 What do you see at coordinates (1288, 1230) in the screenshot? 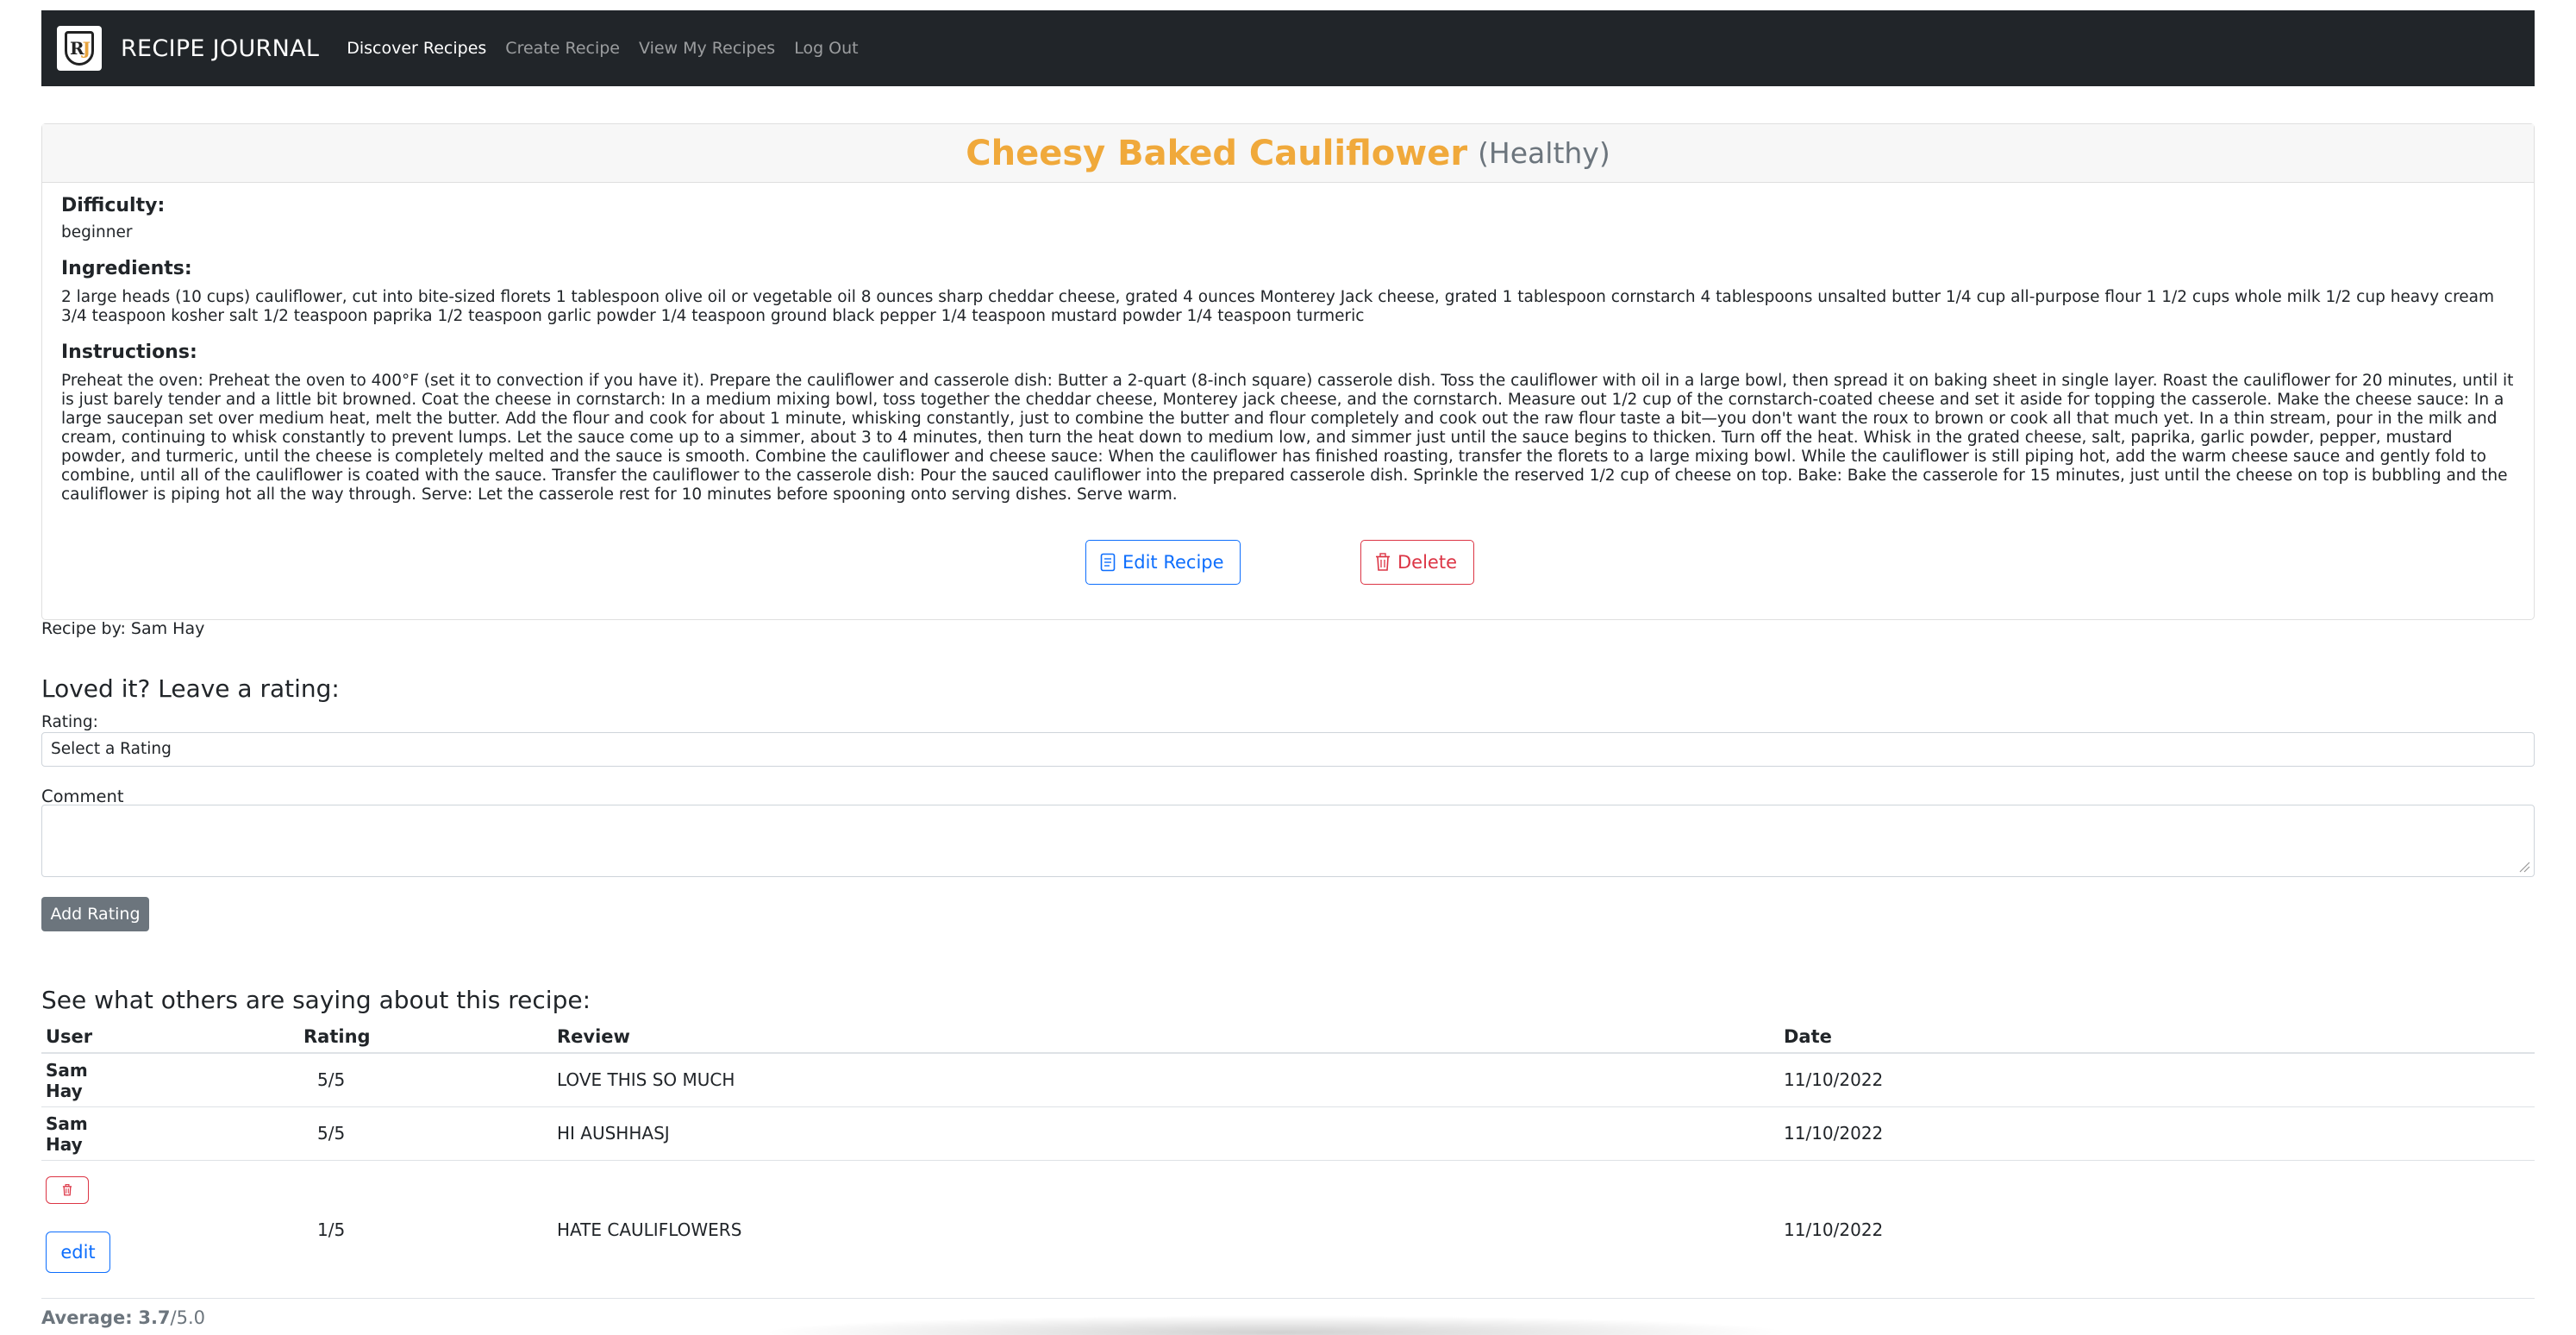
I see `table-row: edit 1/5 HATE CAULIFLOWERS 11/10/2022` at bounding box center [1288, 1230].